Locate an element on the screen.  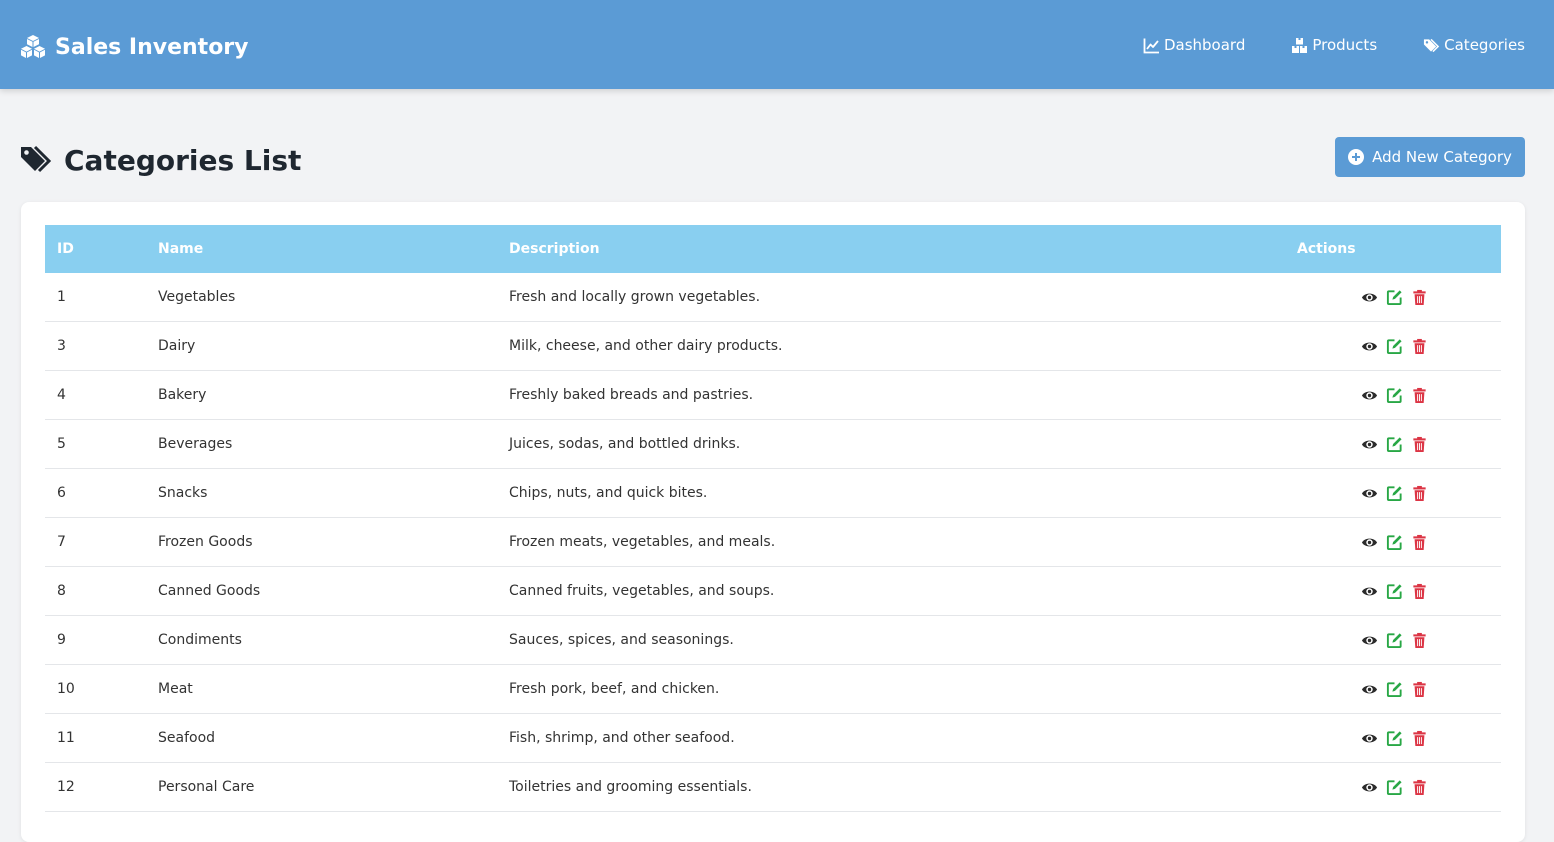
cell-name: Vegetables is located at coordinates (197, 297).